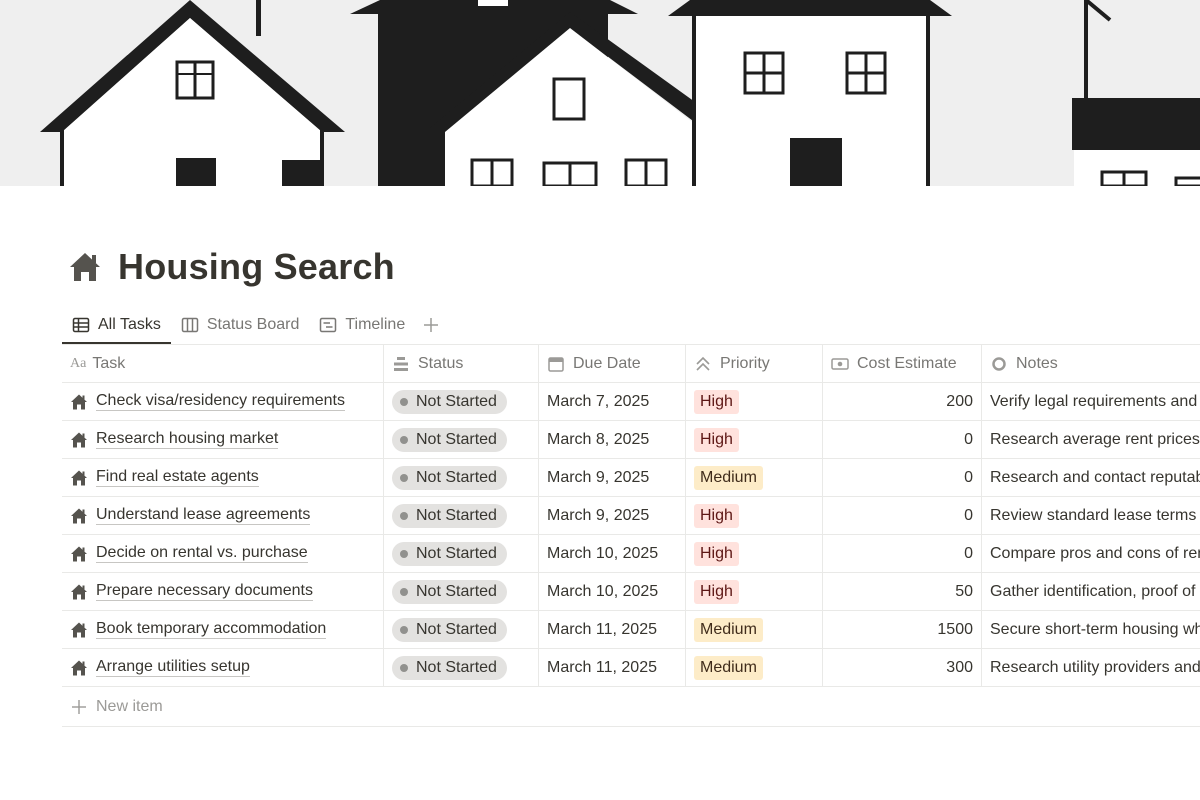 This screenshot has width=1200, height=800. I want to click on cost-estimate-cell: 1500, so click(902, 629).